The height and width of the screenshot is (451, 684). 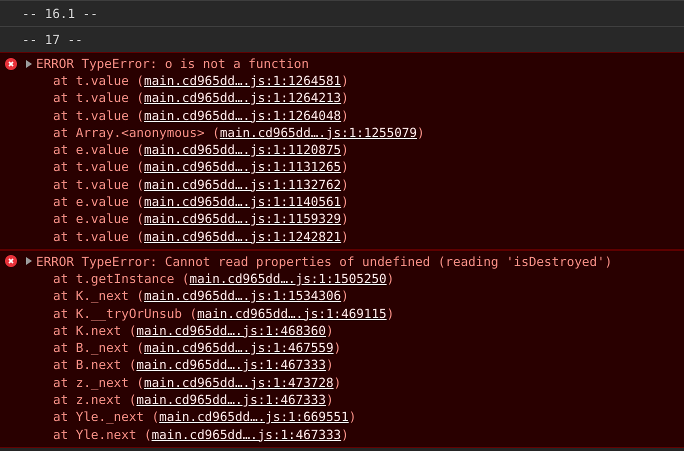 I want to click on stack-frame: at e.value (main.cd965dd….js:1:1140561), so click(x=342, y=201).